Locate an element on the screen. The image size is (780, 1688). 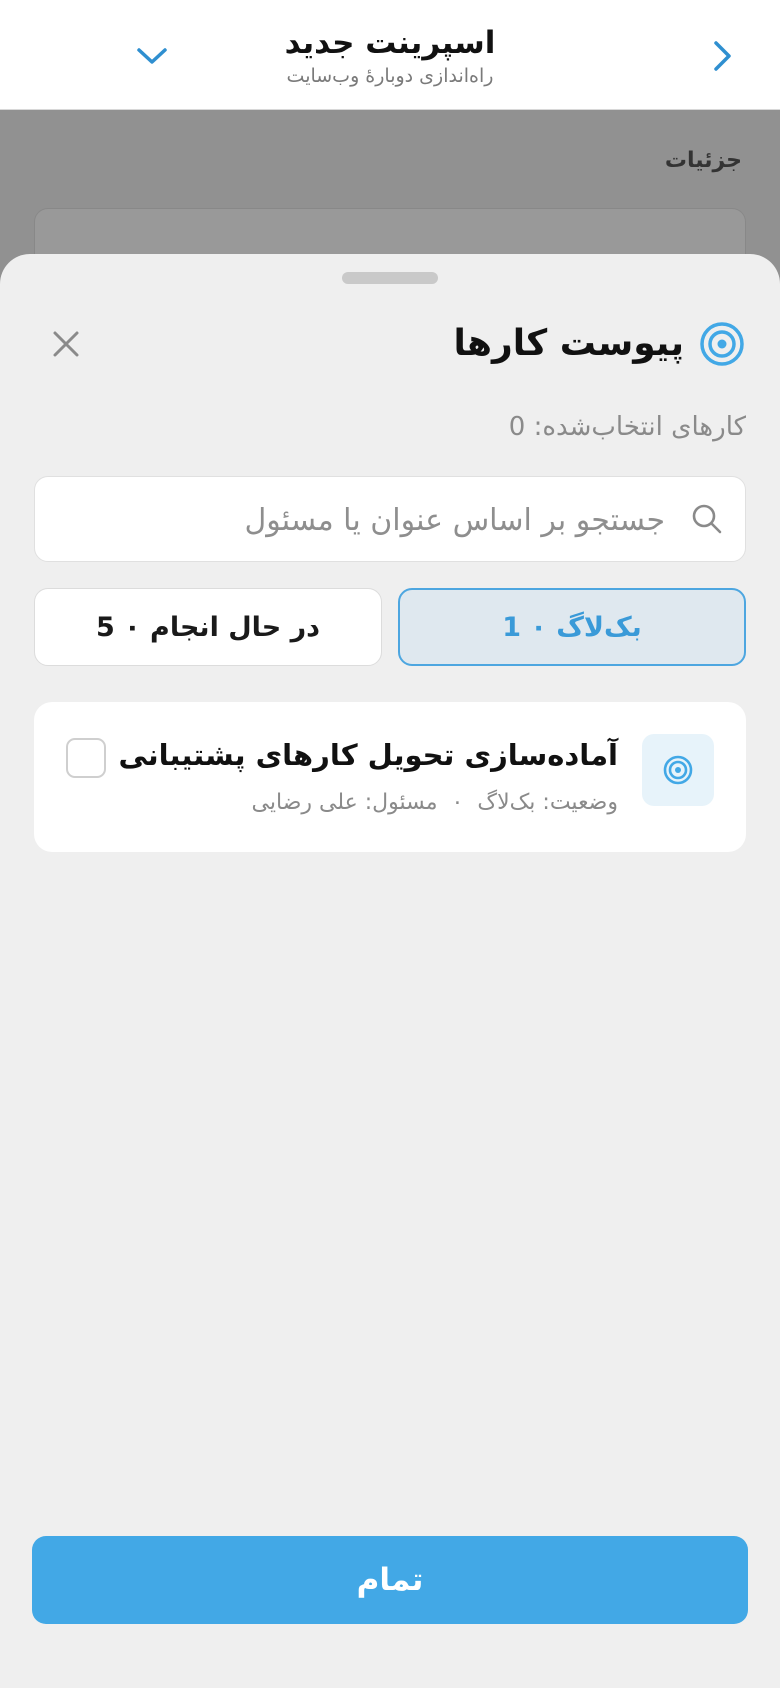
close-button is located at coordinates (66, 344).